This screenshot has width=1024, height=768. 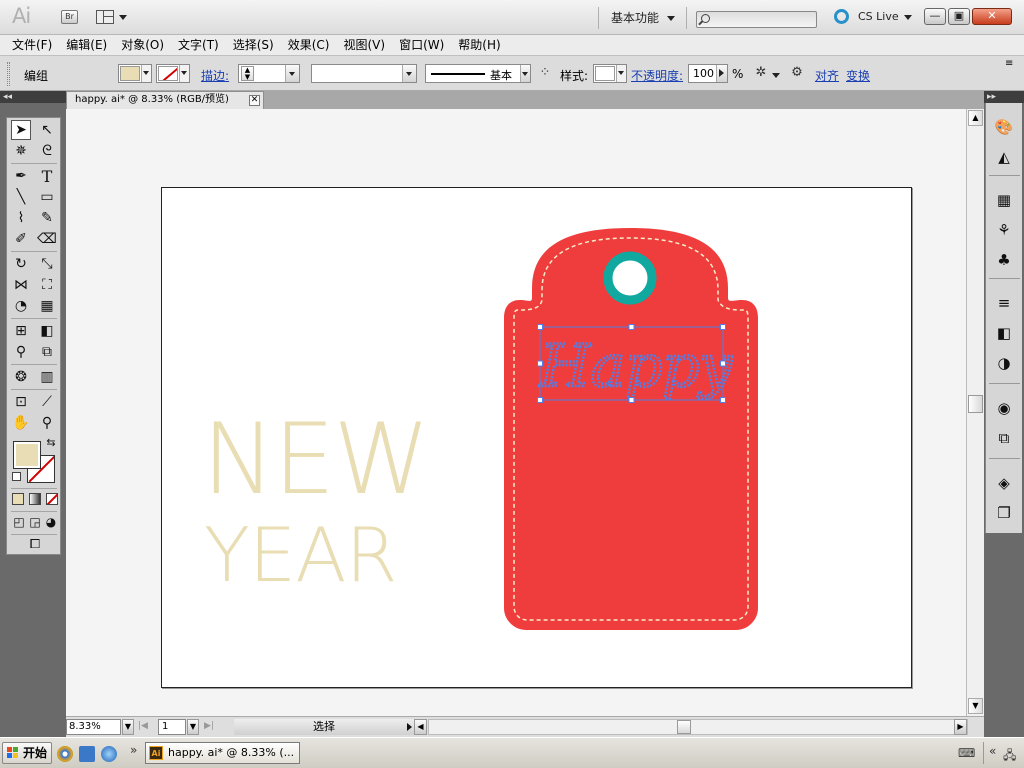 I want to click on free-transform-tool-icon: ⛶, so click(x=47, y=285).